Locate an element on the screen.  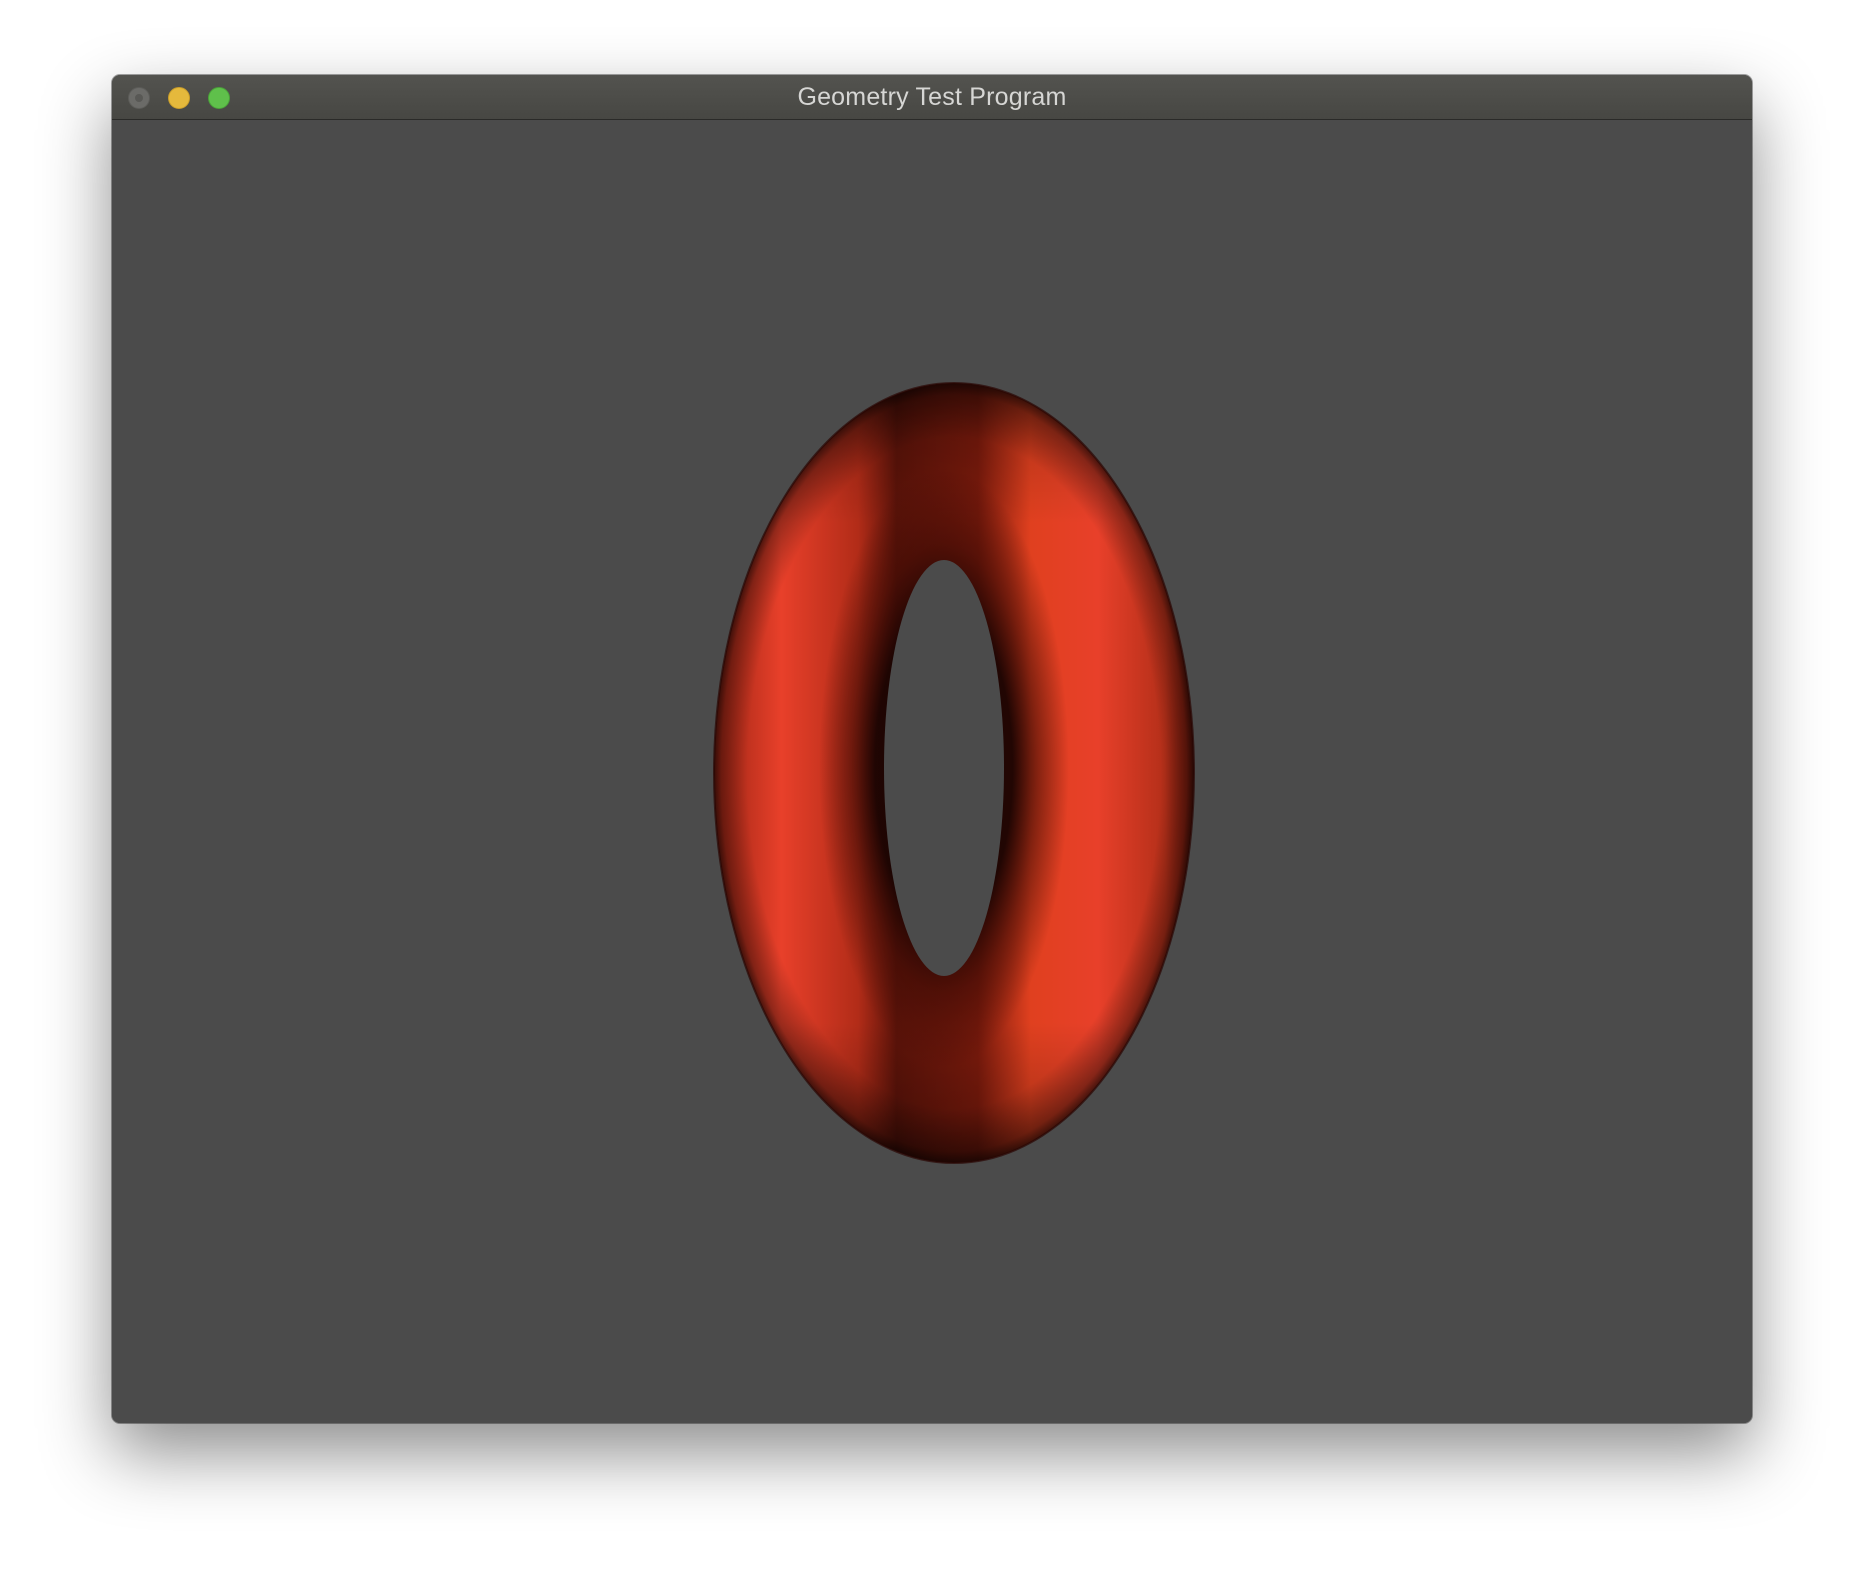
torus-ring is located at coordinates (954, 773).